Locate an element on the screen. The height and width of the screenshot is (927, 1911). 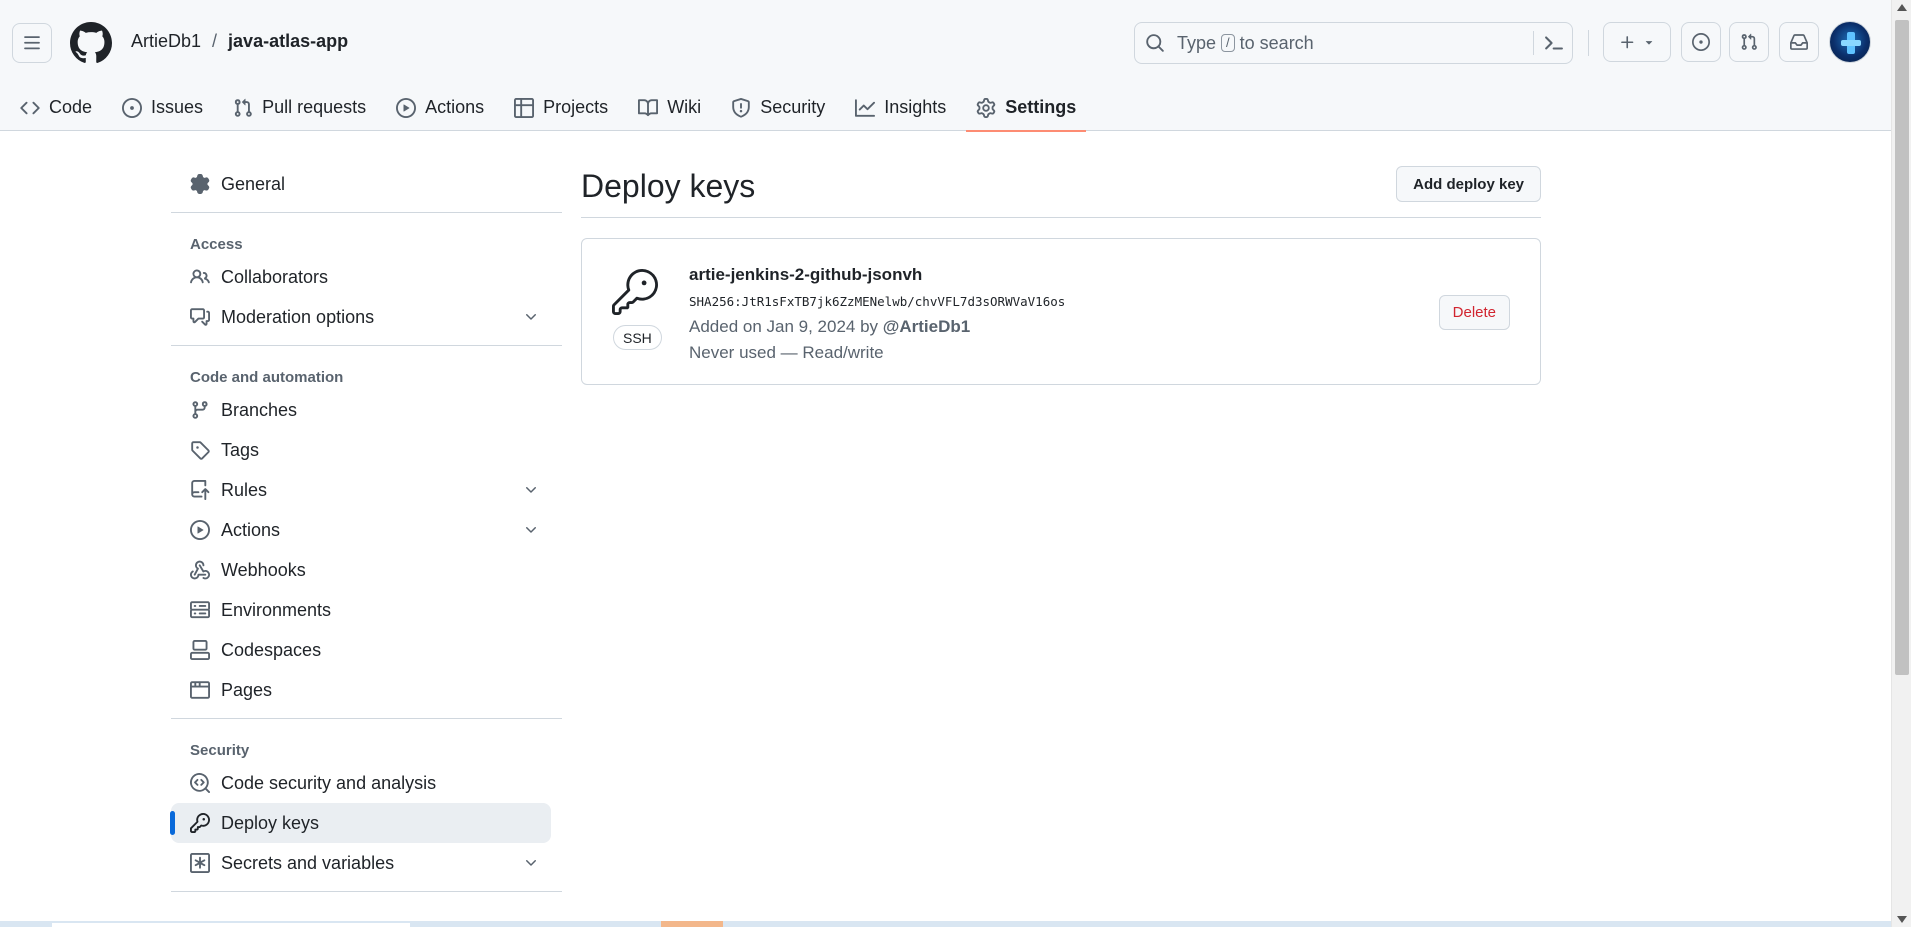
sidebar-item-label: Rules is located at coordinates (244, 489).